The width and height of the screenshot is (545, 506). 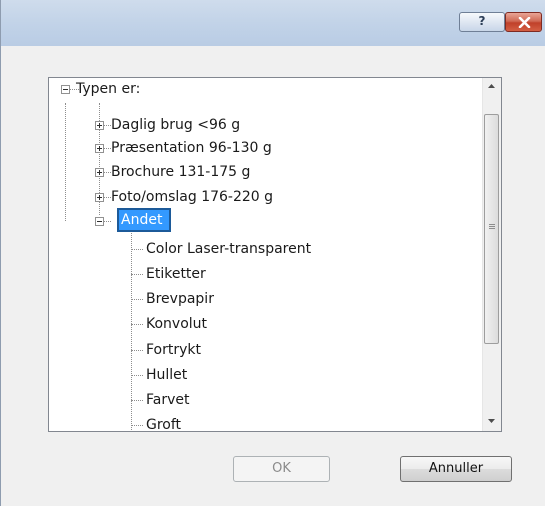 I want to click on cancel-button: Annuller, so click(x=456, y=469).